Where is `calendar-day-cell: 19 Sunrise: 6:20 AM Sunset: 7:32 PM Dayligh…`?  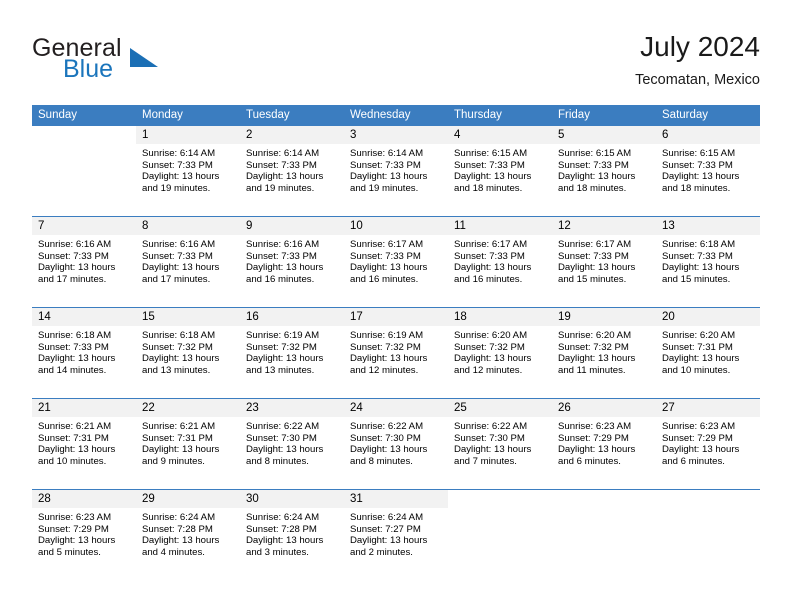
calendar-day-cell: 19 Sunrise: 6:20 AM Sunset: 7:32 PM Dayligh… is located at coordinates (604, 353).